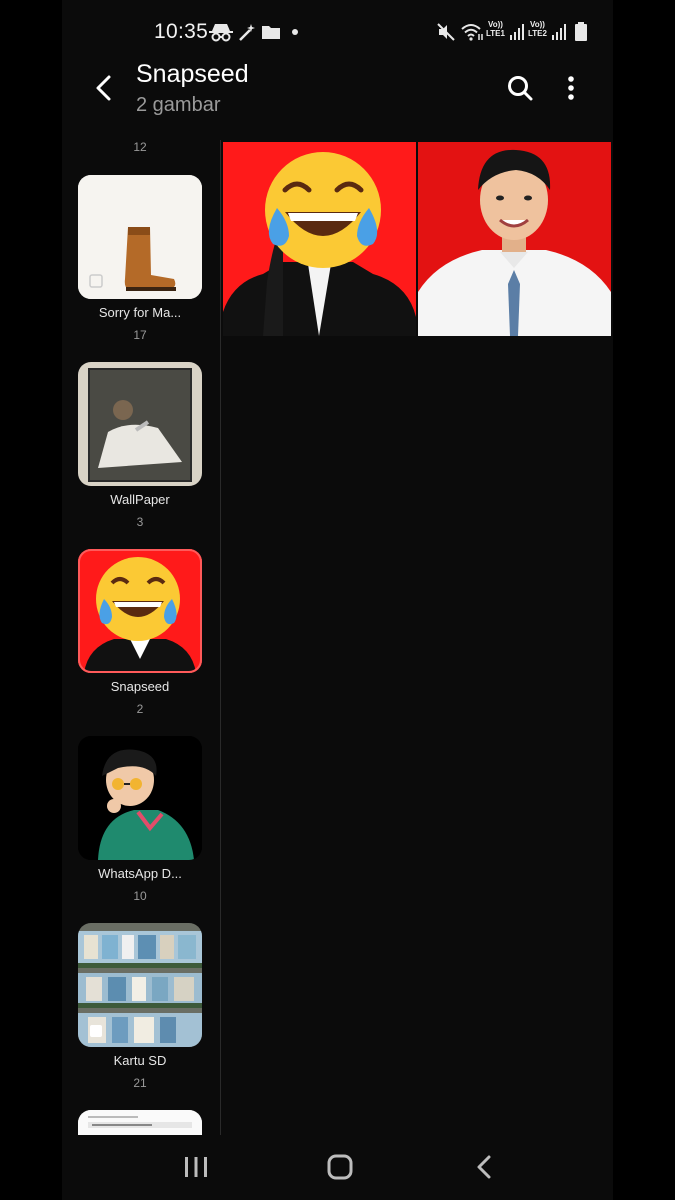 Image resolution: width=675 pixels, height=1200 pixels. Describe the element at coordinates (140, 709) in the screenshot. I see `album-count: 2` at that location.